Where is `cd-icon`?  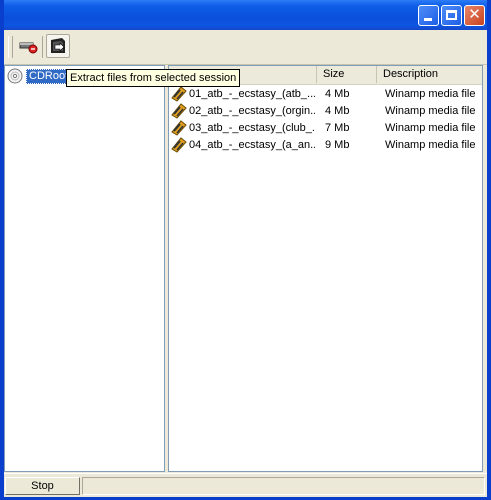
cd-icon is located at coordinates (15, 76).